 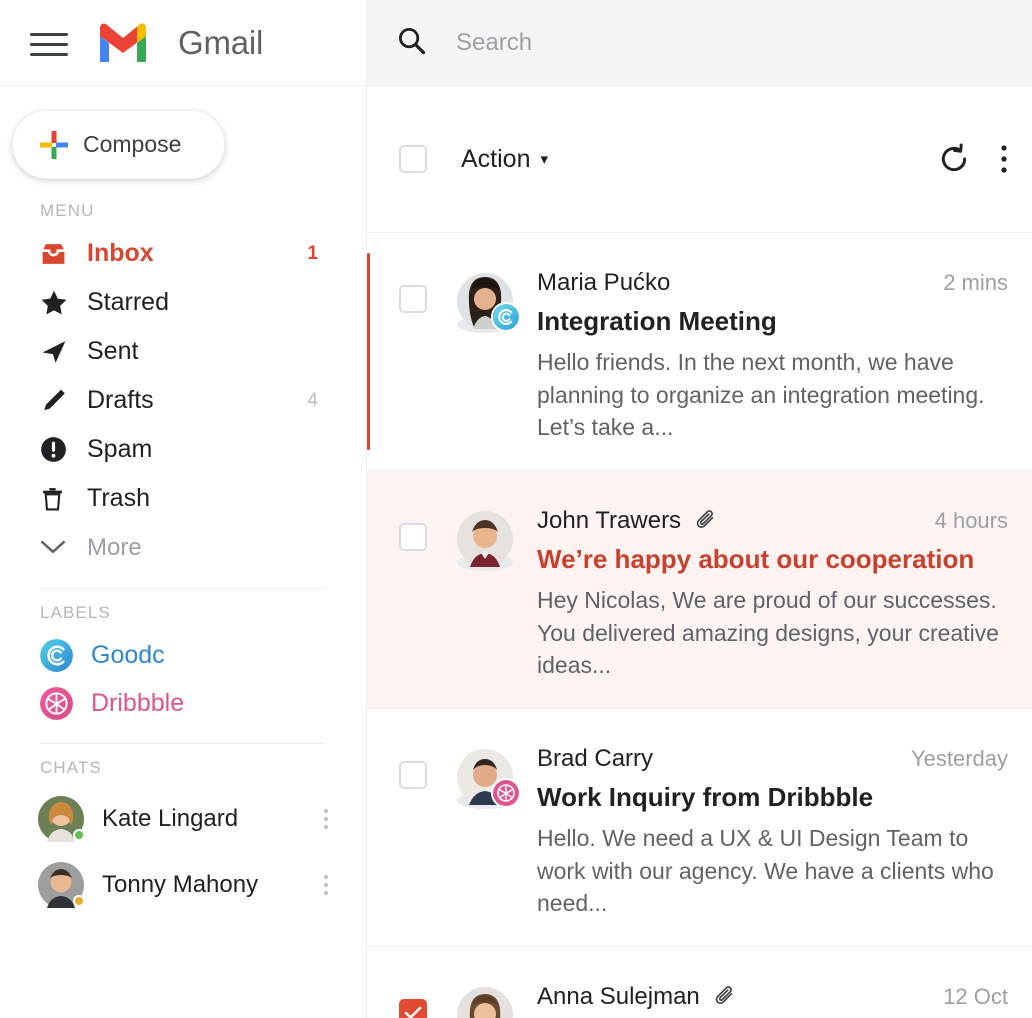 I want to click on hamburger-menu-icon, so click(x=49, y=43).